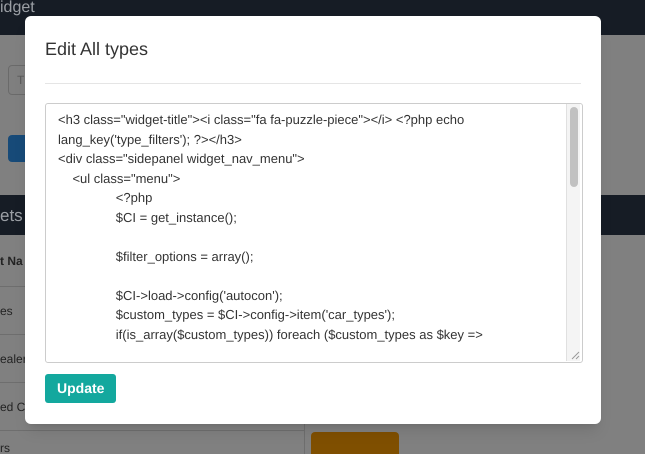  What do you see at coordinates (13, 407) in the screenshot?
I see `table-cell-text: ed C` at bounding box center [13, 407].